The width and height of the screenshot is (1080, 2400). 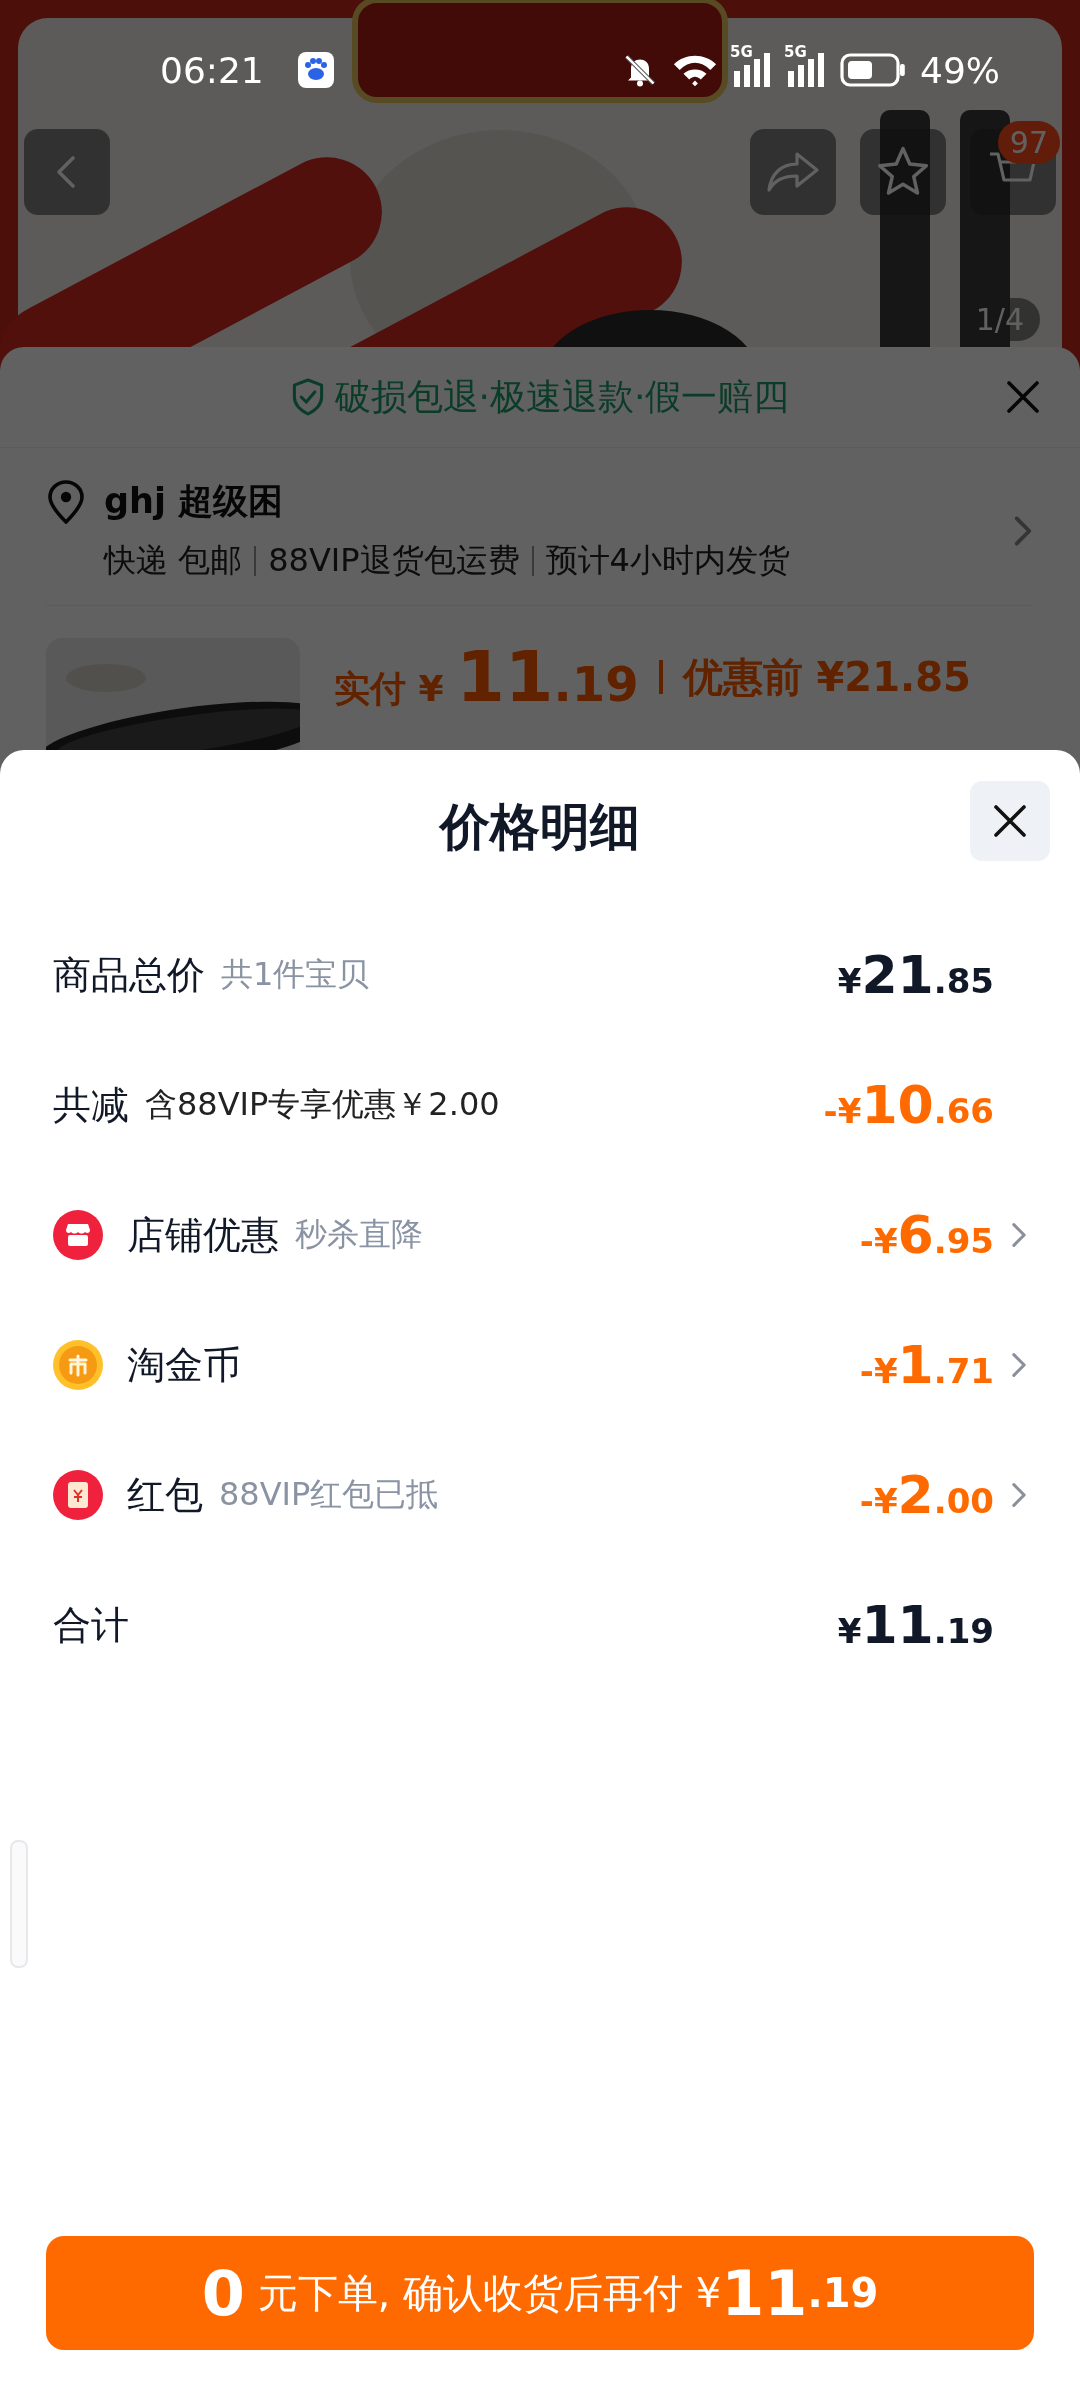 What do you see at coordinates (540, 827) in the screenshot?
I see `dialog-title: 价格明细` at bounding box center [540, 827].